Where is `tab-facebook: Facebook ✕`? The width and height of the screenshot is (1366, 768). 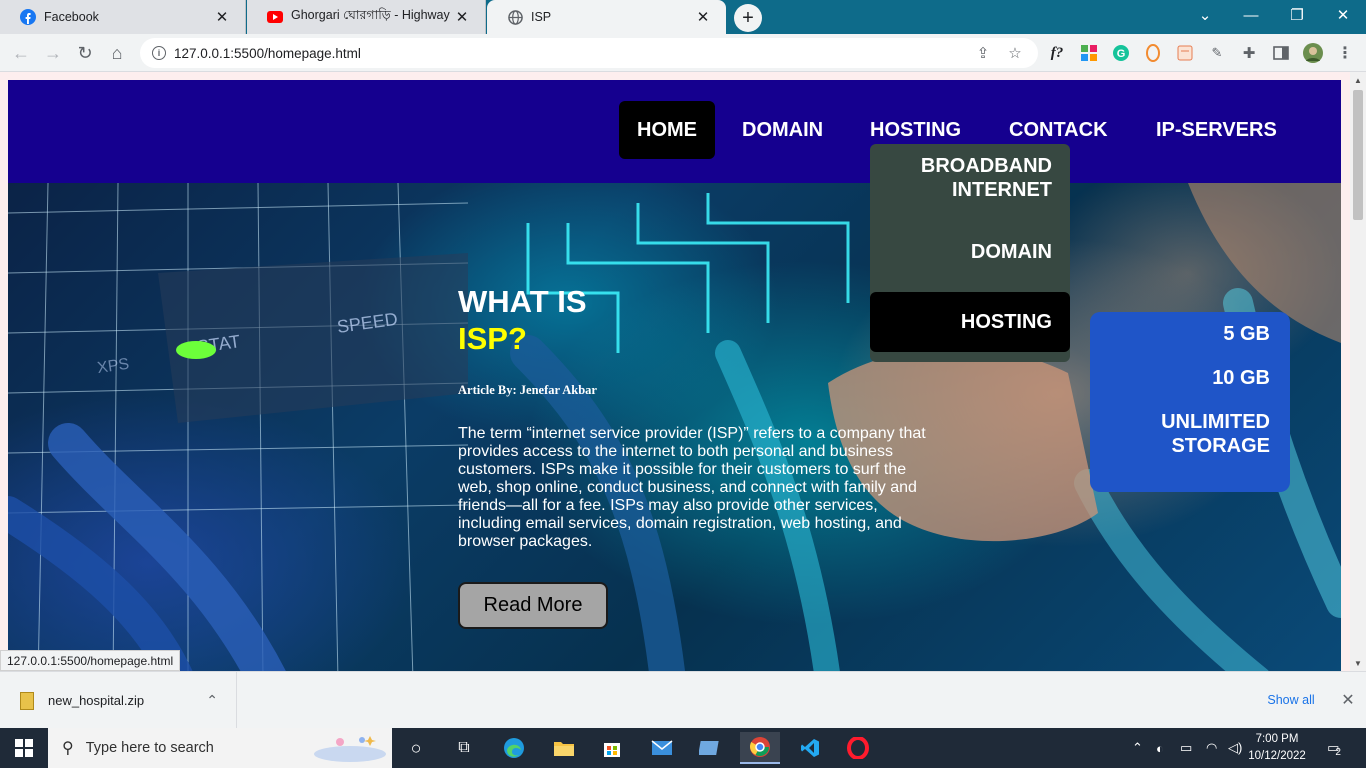
tab-facebook: Facebook ✕ is located at coordinates (123, 17).